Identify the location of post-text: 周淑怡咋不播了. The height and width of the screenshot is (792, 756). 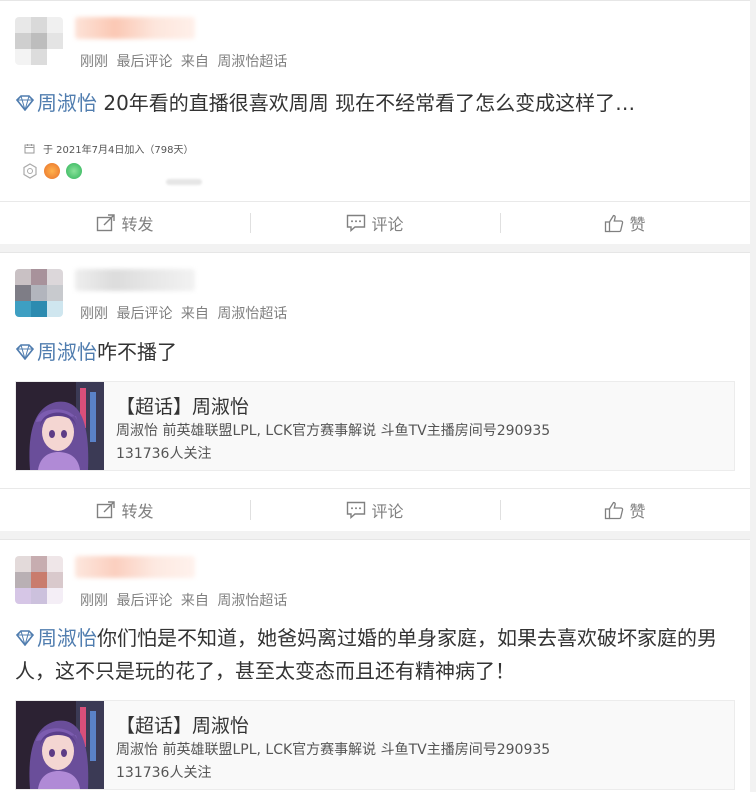
(375, 352).